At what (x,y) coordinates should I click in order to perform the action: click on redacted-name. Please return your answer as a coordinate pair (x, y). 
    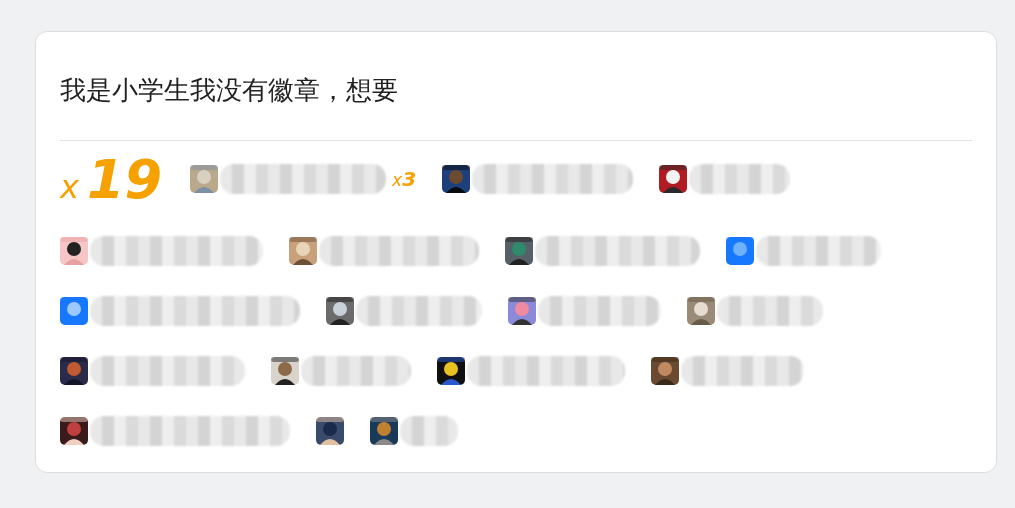
    Looking at the image, I should click on (429, 431).